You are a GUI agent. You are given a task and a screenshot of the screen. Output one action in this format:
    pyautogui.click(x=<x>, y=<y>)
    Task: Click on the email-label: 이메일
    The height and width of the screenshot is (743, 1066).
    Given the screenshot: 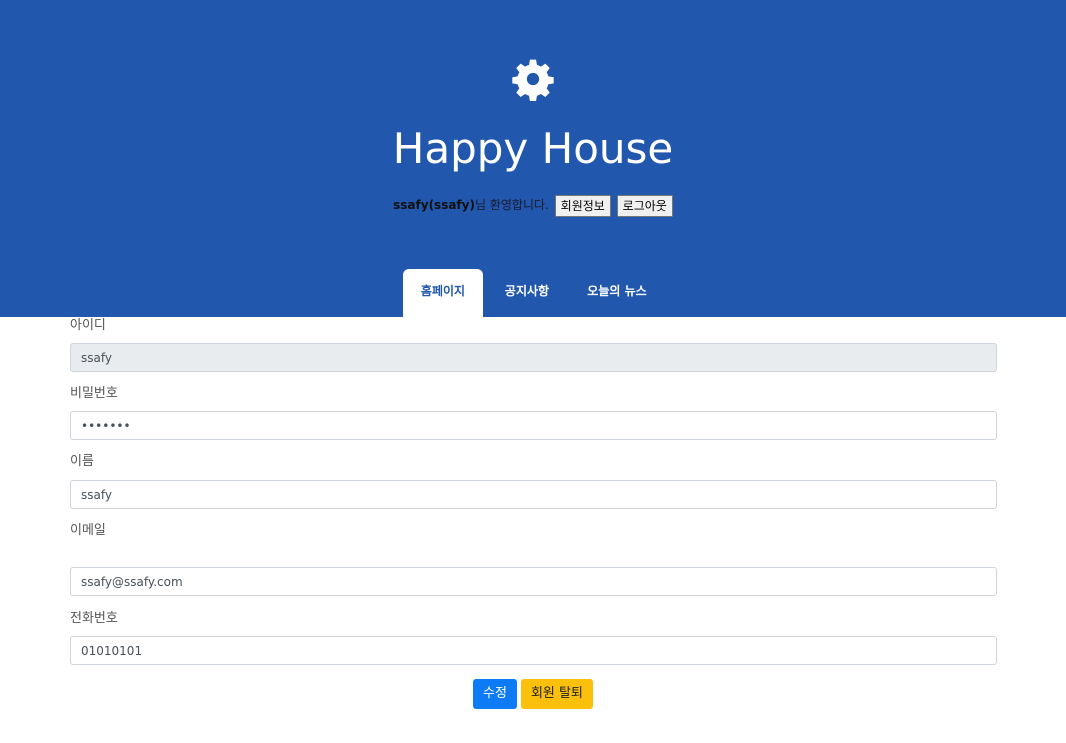 What is the action you would take?
    pyautogui.click(x=88, y=530)
    